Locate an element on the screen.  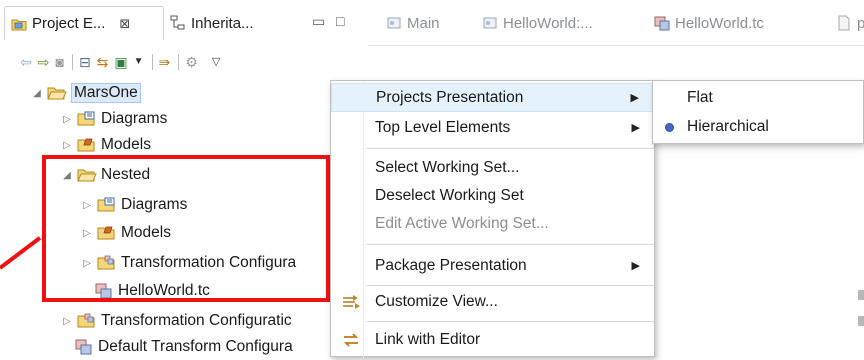
editor-tab-main-label: Main is located at coordinates (423, 23).